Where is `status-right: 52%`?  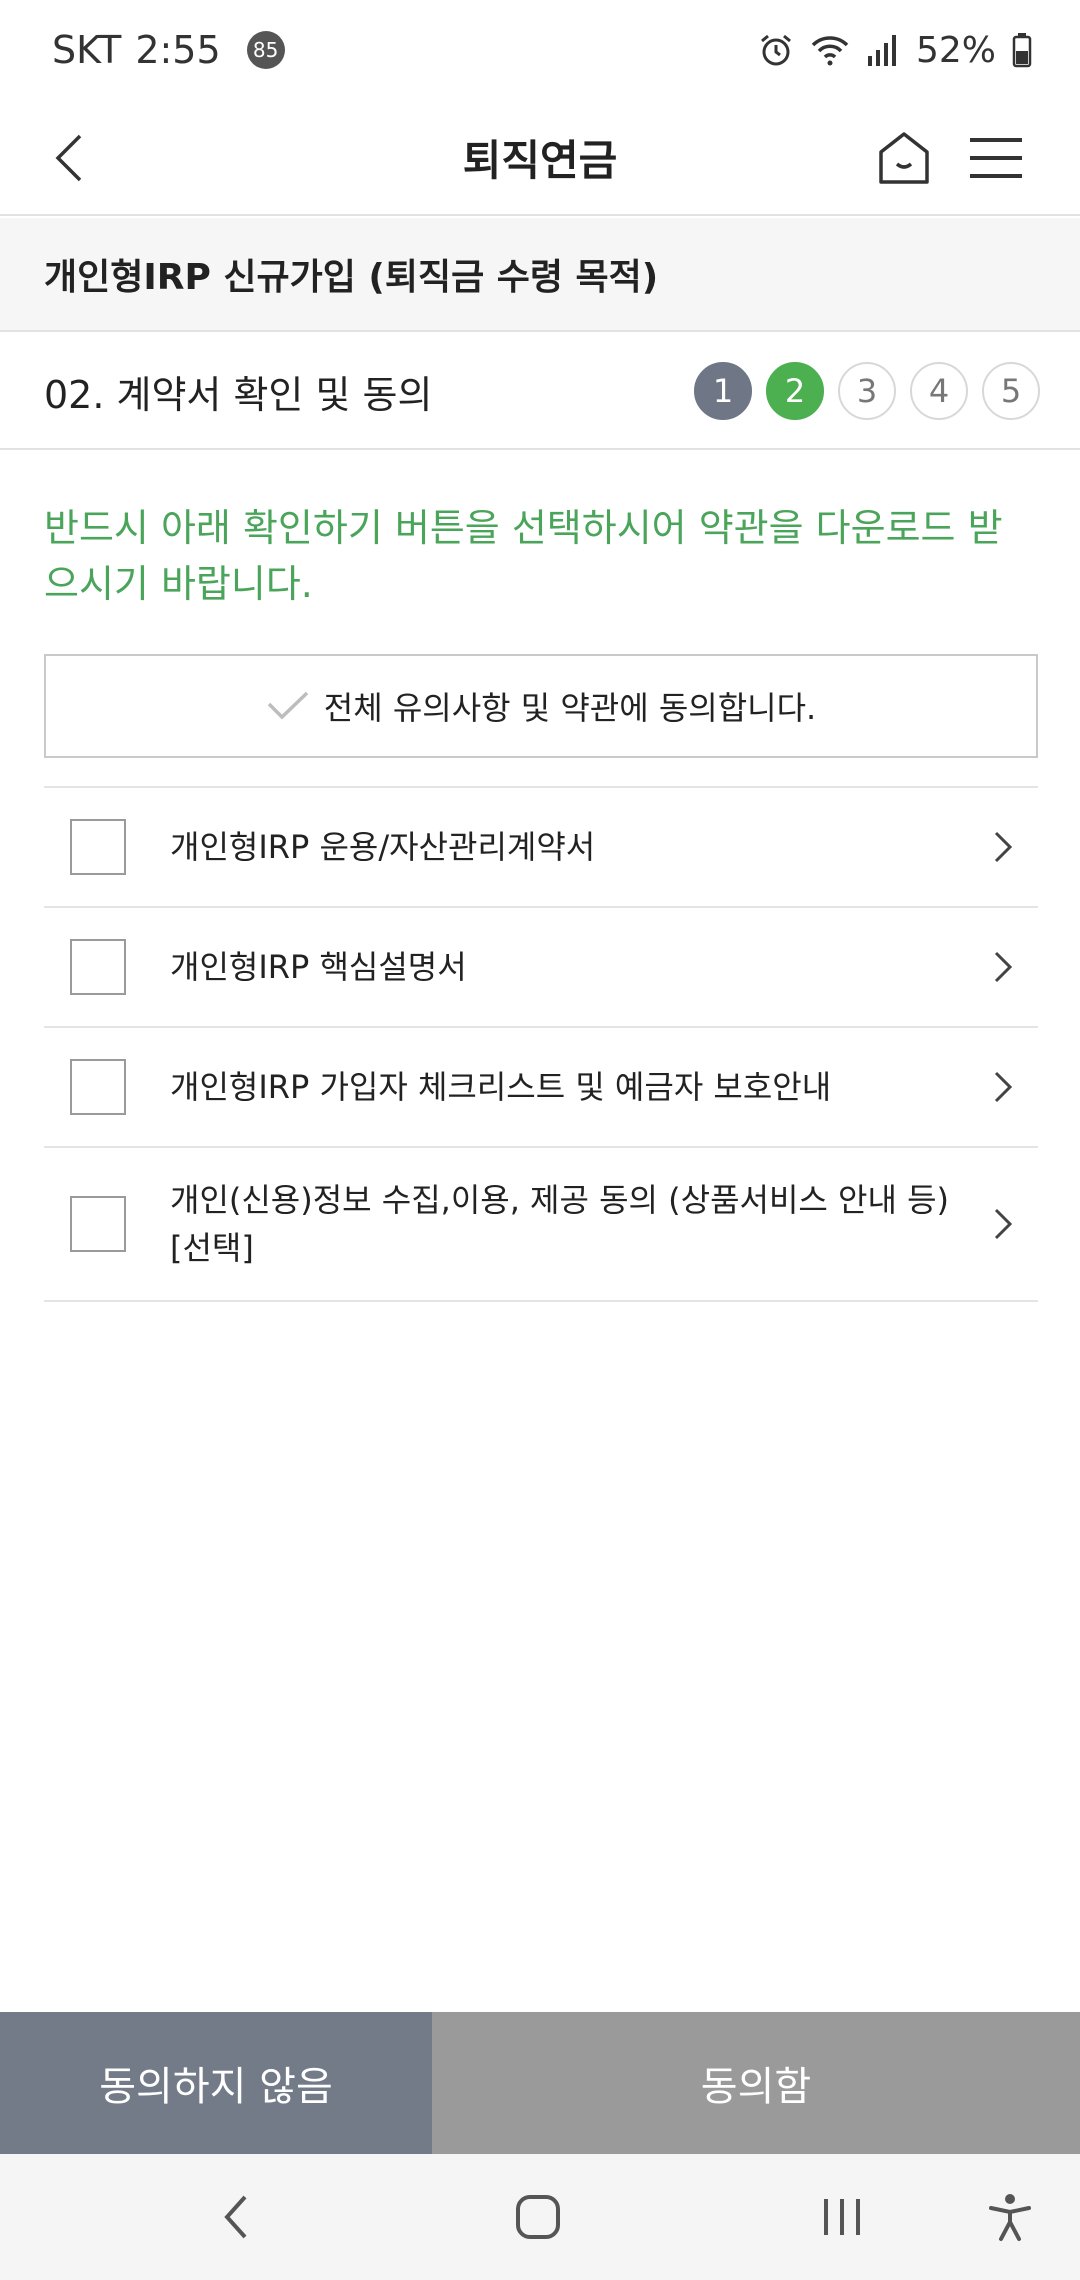 status-right: 52% is located at coordinates (895, 50).